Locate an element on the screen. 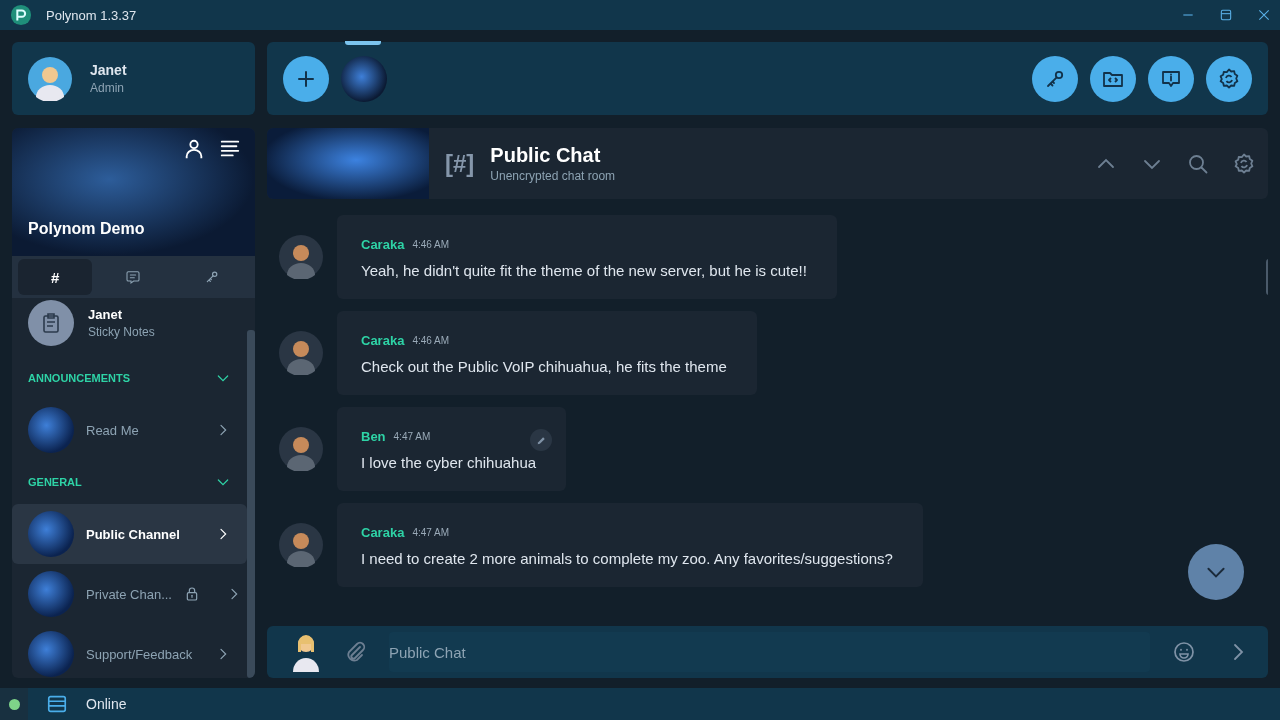 The height and width of the screenshot is (720, 1280). message-text: Check out the Public VoIP chihuahua, he fits the theme is located at coordinates (544, 366).